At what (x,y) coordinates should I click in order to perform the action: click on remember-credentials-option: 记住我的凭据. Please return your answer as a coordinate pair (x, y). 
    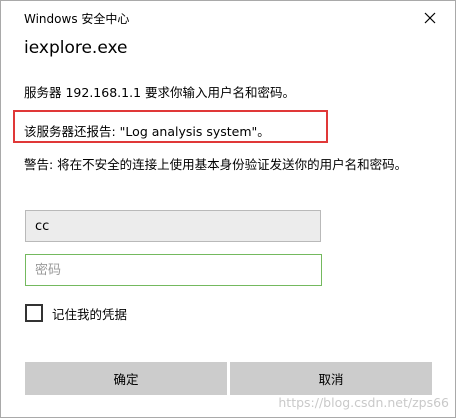
    Looking at the image, I should click on (76, 313).